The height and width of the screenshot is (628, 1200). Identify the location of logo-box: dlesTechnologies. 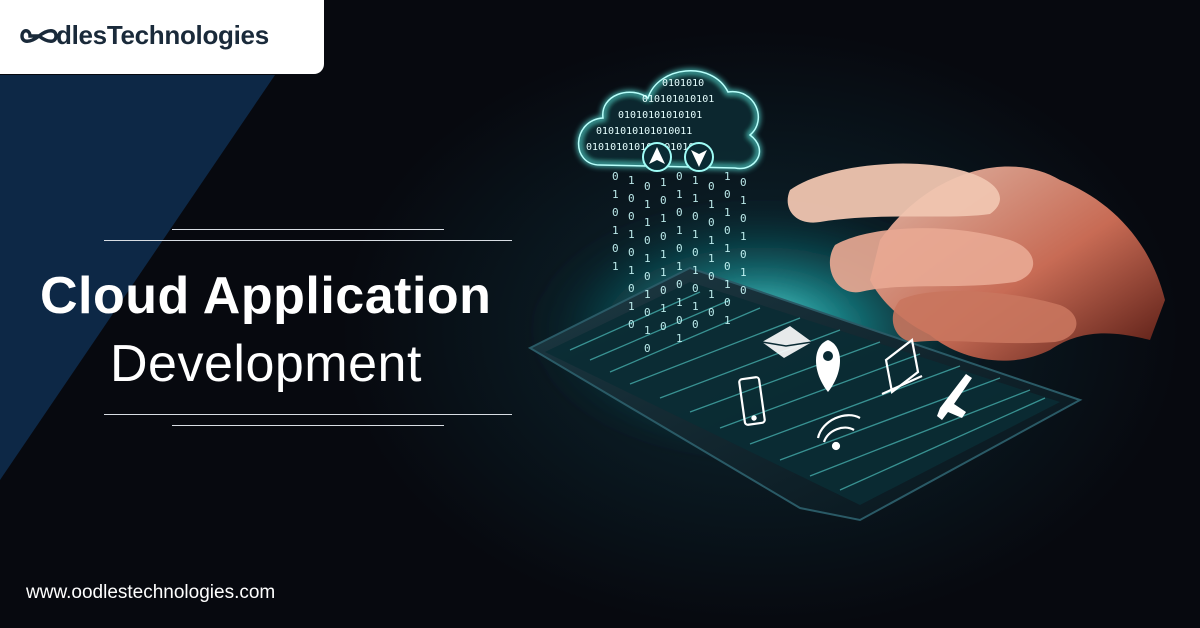
(162, 37).